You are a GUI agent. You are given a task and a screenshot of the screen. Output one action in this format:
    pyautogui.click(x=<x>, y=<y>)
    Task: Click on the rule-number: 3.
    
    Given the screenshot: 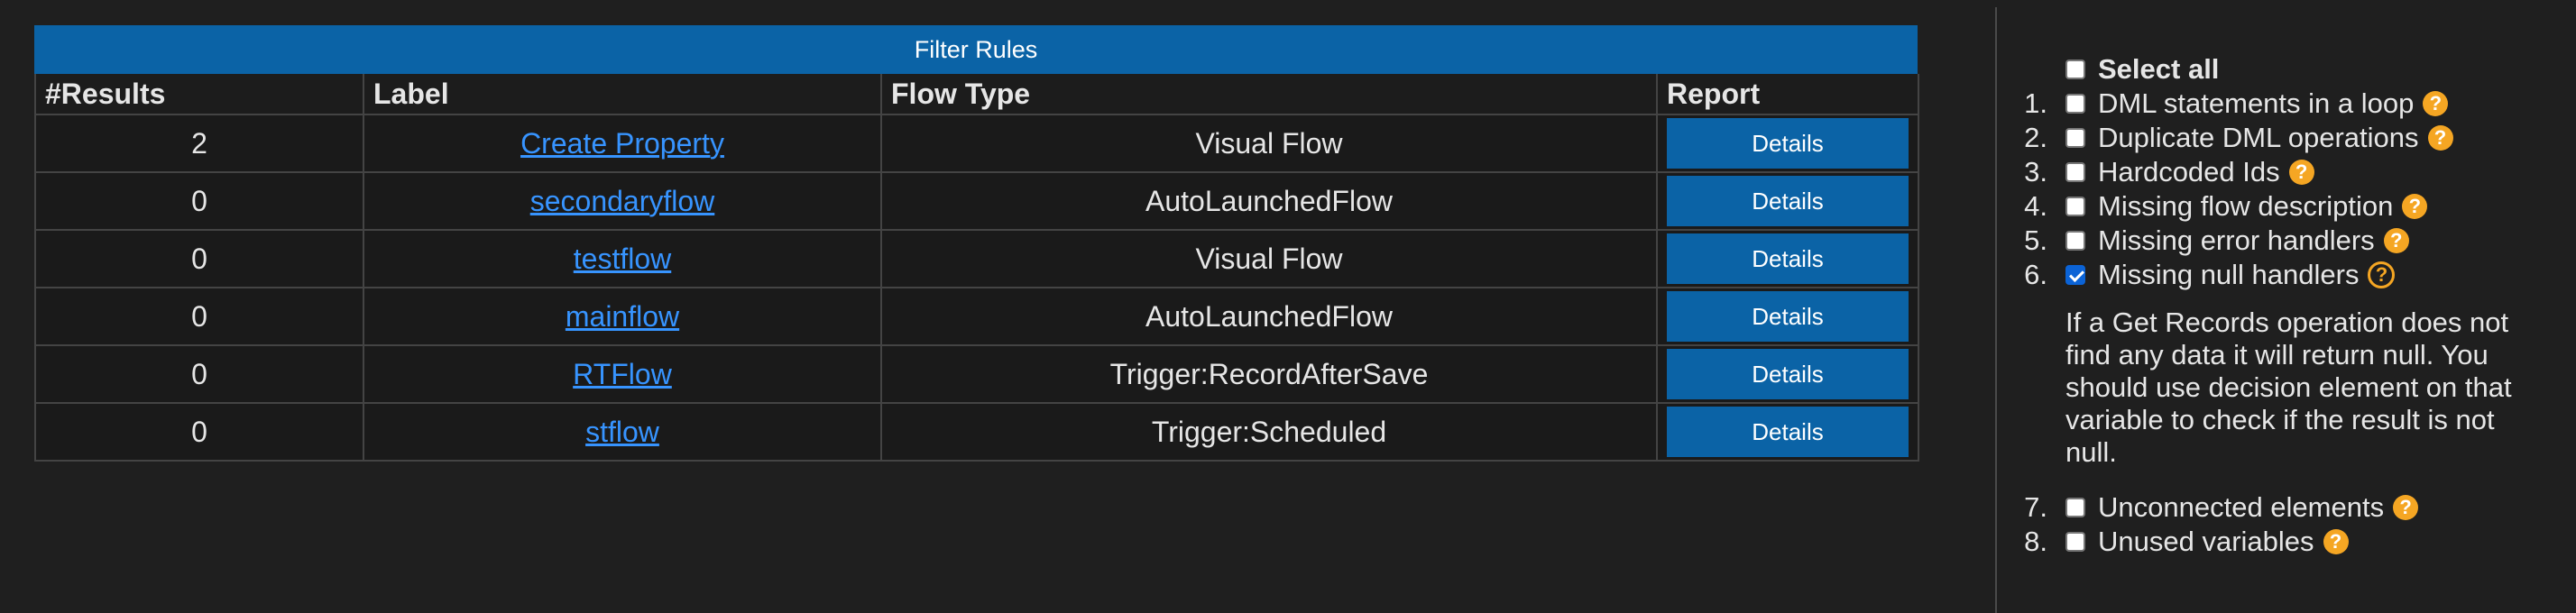 What is the action you would take?
    pyautogui.click(x=2035, y=172)
    